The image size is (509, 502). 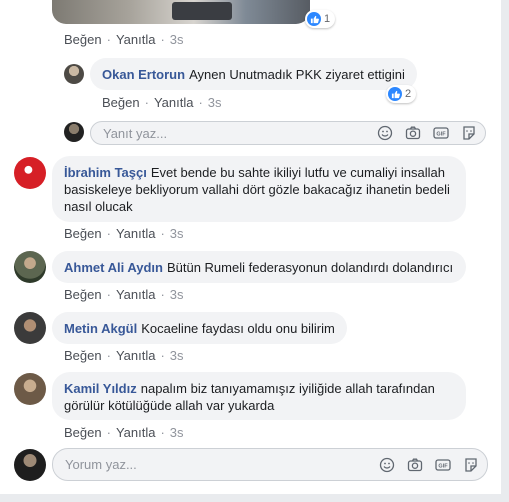 I want to click on comment-author: Ahmet Ali Aydın, so click(x=113, y=267).